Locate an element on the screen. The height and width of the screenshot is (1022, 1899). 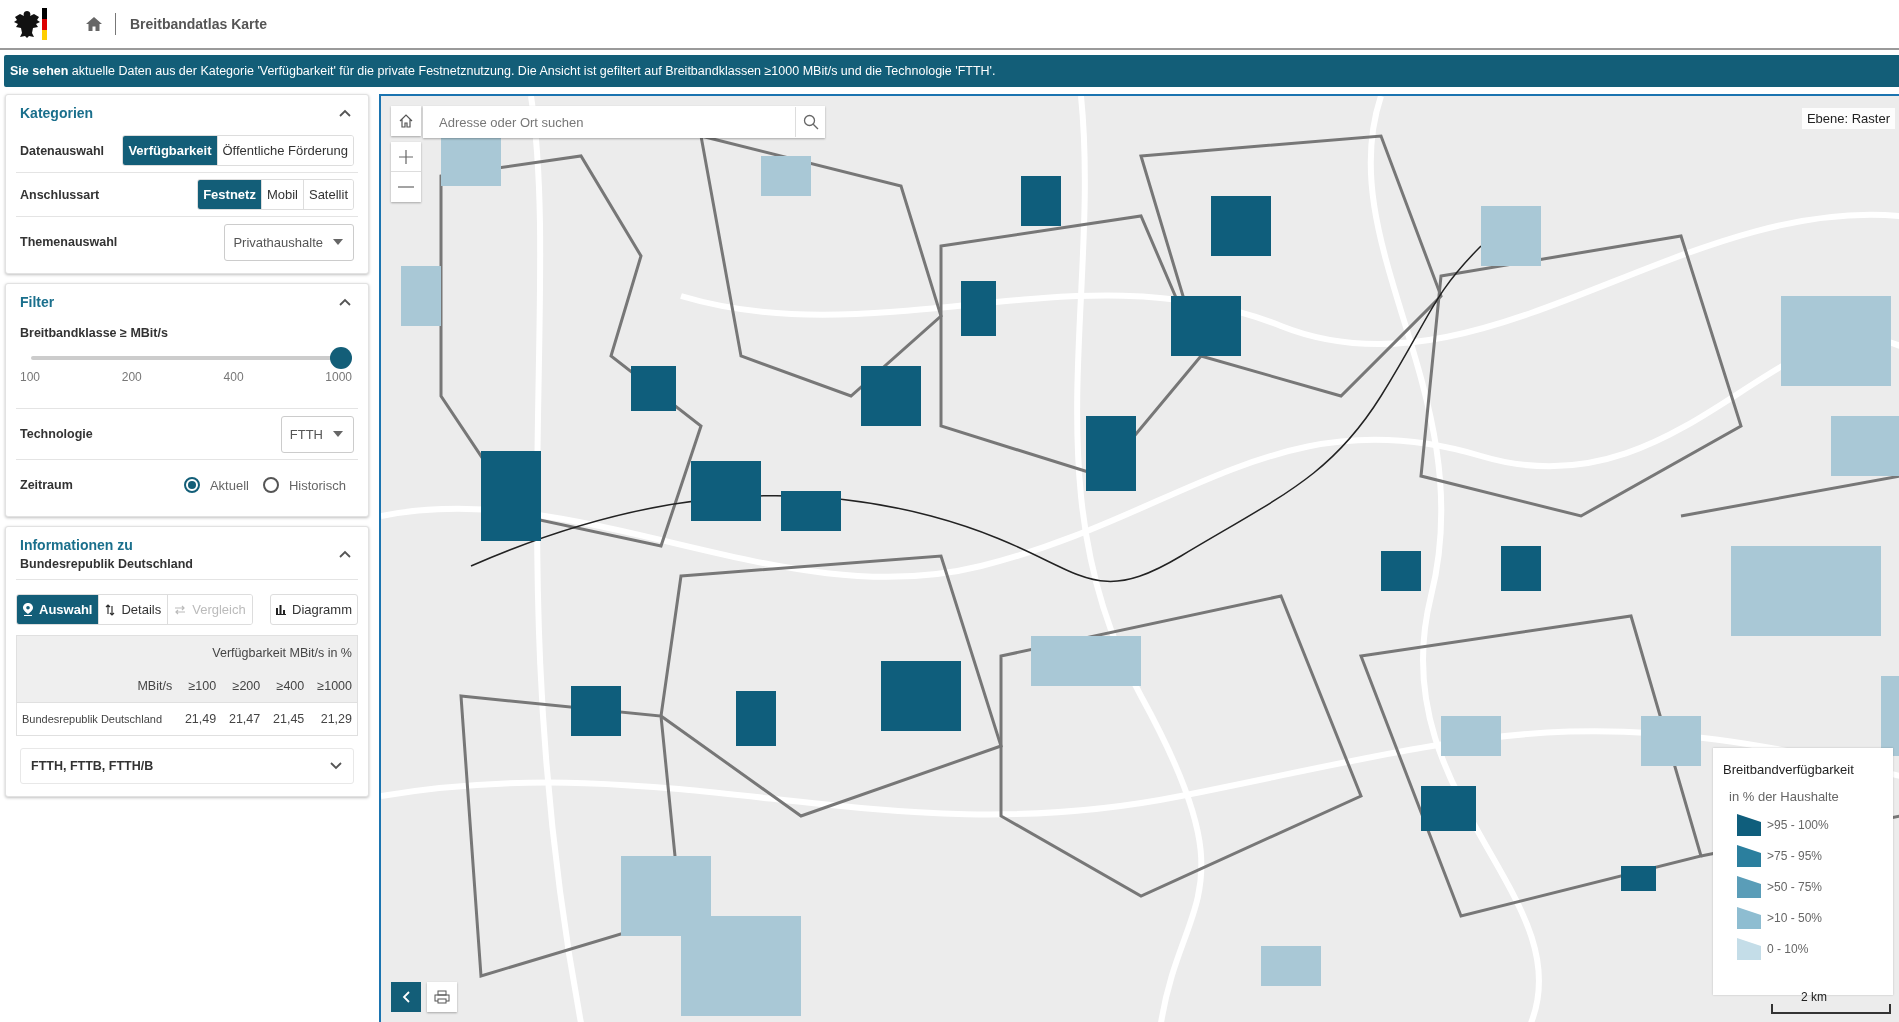
chevron-down-icon is located at coordinates (336, 766).